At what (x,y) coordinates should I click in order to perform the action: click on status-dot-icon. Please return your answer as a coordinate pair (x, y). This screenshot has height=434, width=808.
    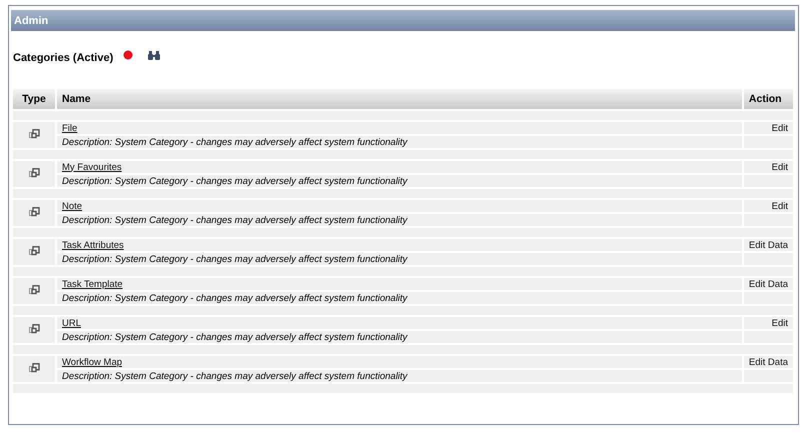
    Looking at the image, I should click on (128, 55).